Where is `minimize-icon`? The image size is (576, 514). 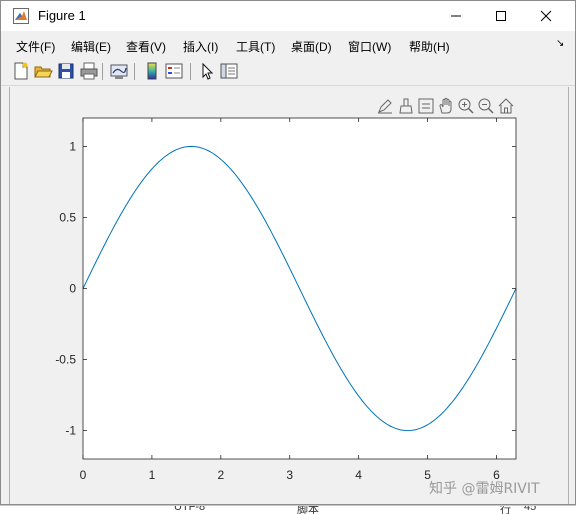 minimize-icon is located at coordinates (456, 16).